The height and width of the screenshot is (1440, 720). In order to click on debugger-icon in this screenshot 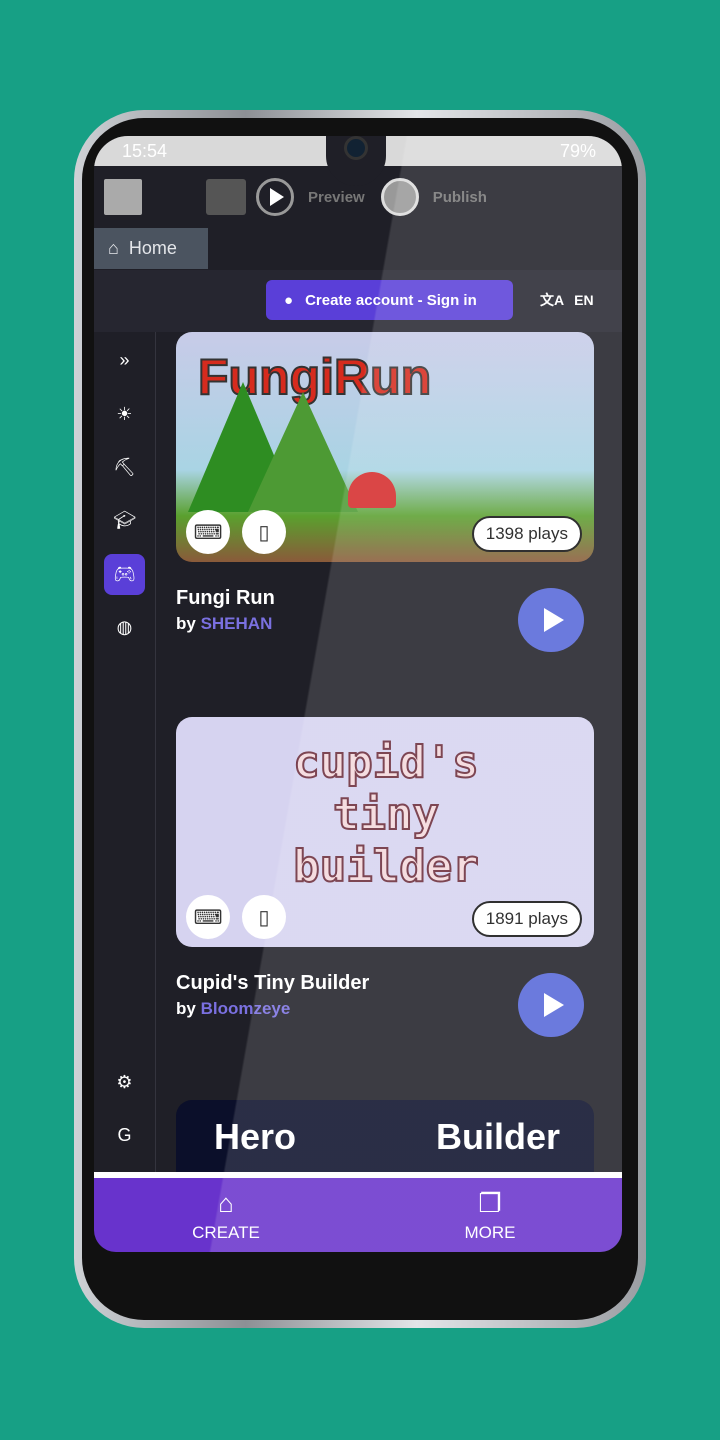, I will do `click(226, 197)`.